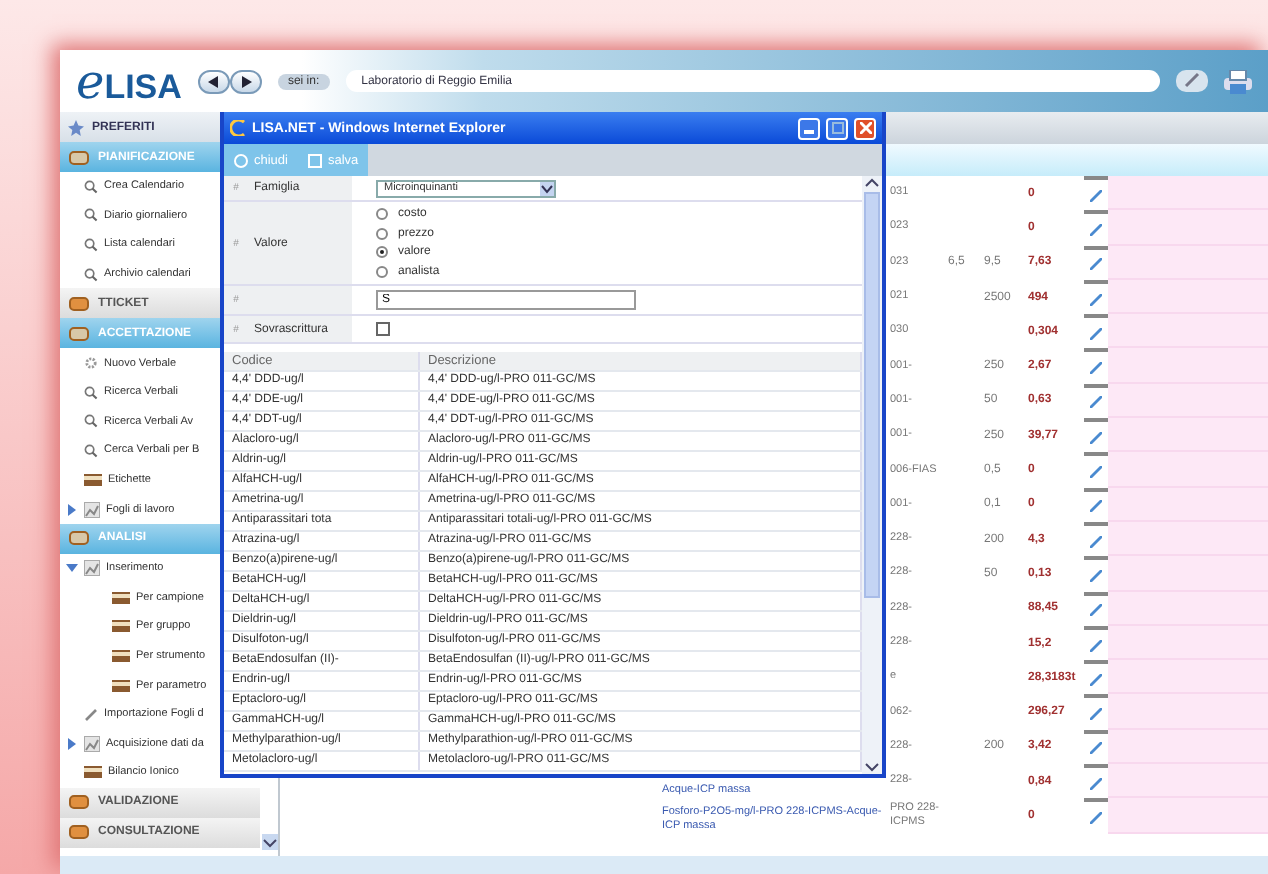 The height and width of the screenshot is (874, 1268). Describe the element at coordinates (129, 81) in the screenshot. I see `app-logo: eLISA` at that location.